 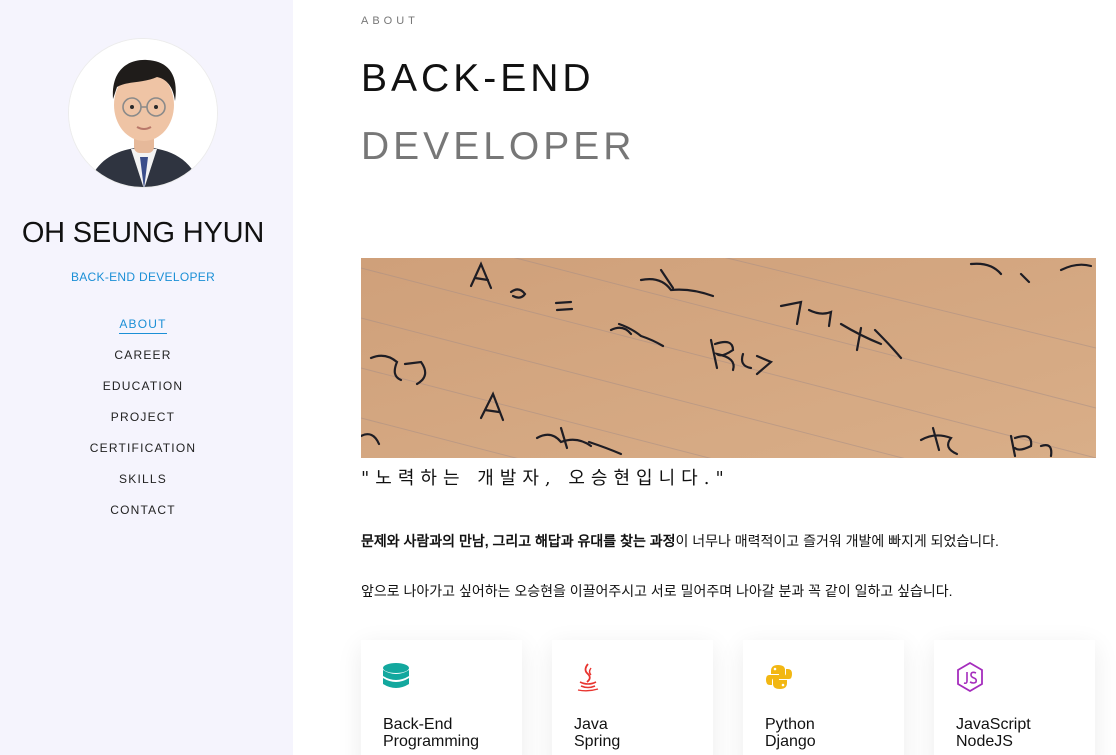 I want to click on nav-item-project: PROJECT, so click(x=143, y=418).